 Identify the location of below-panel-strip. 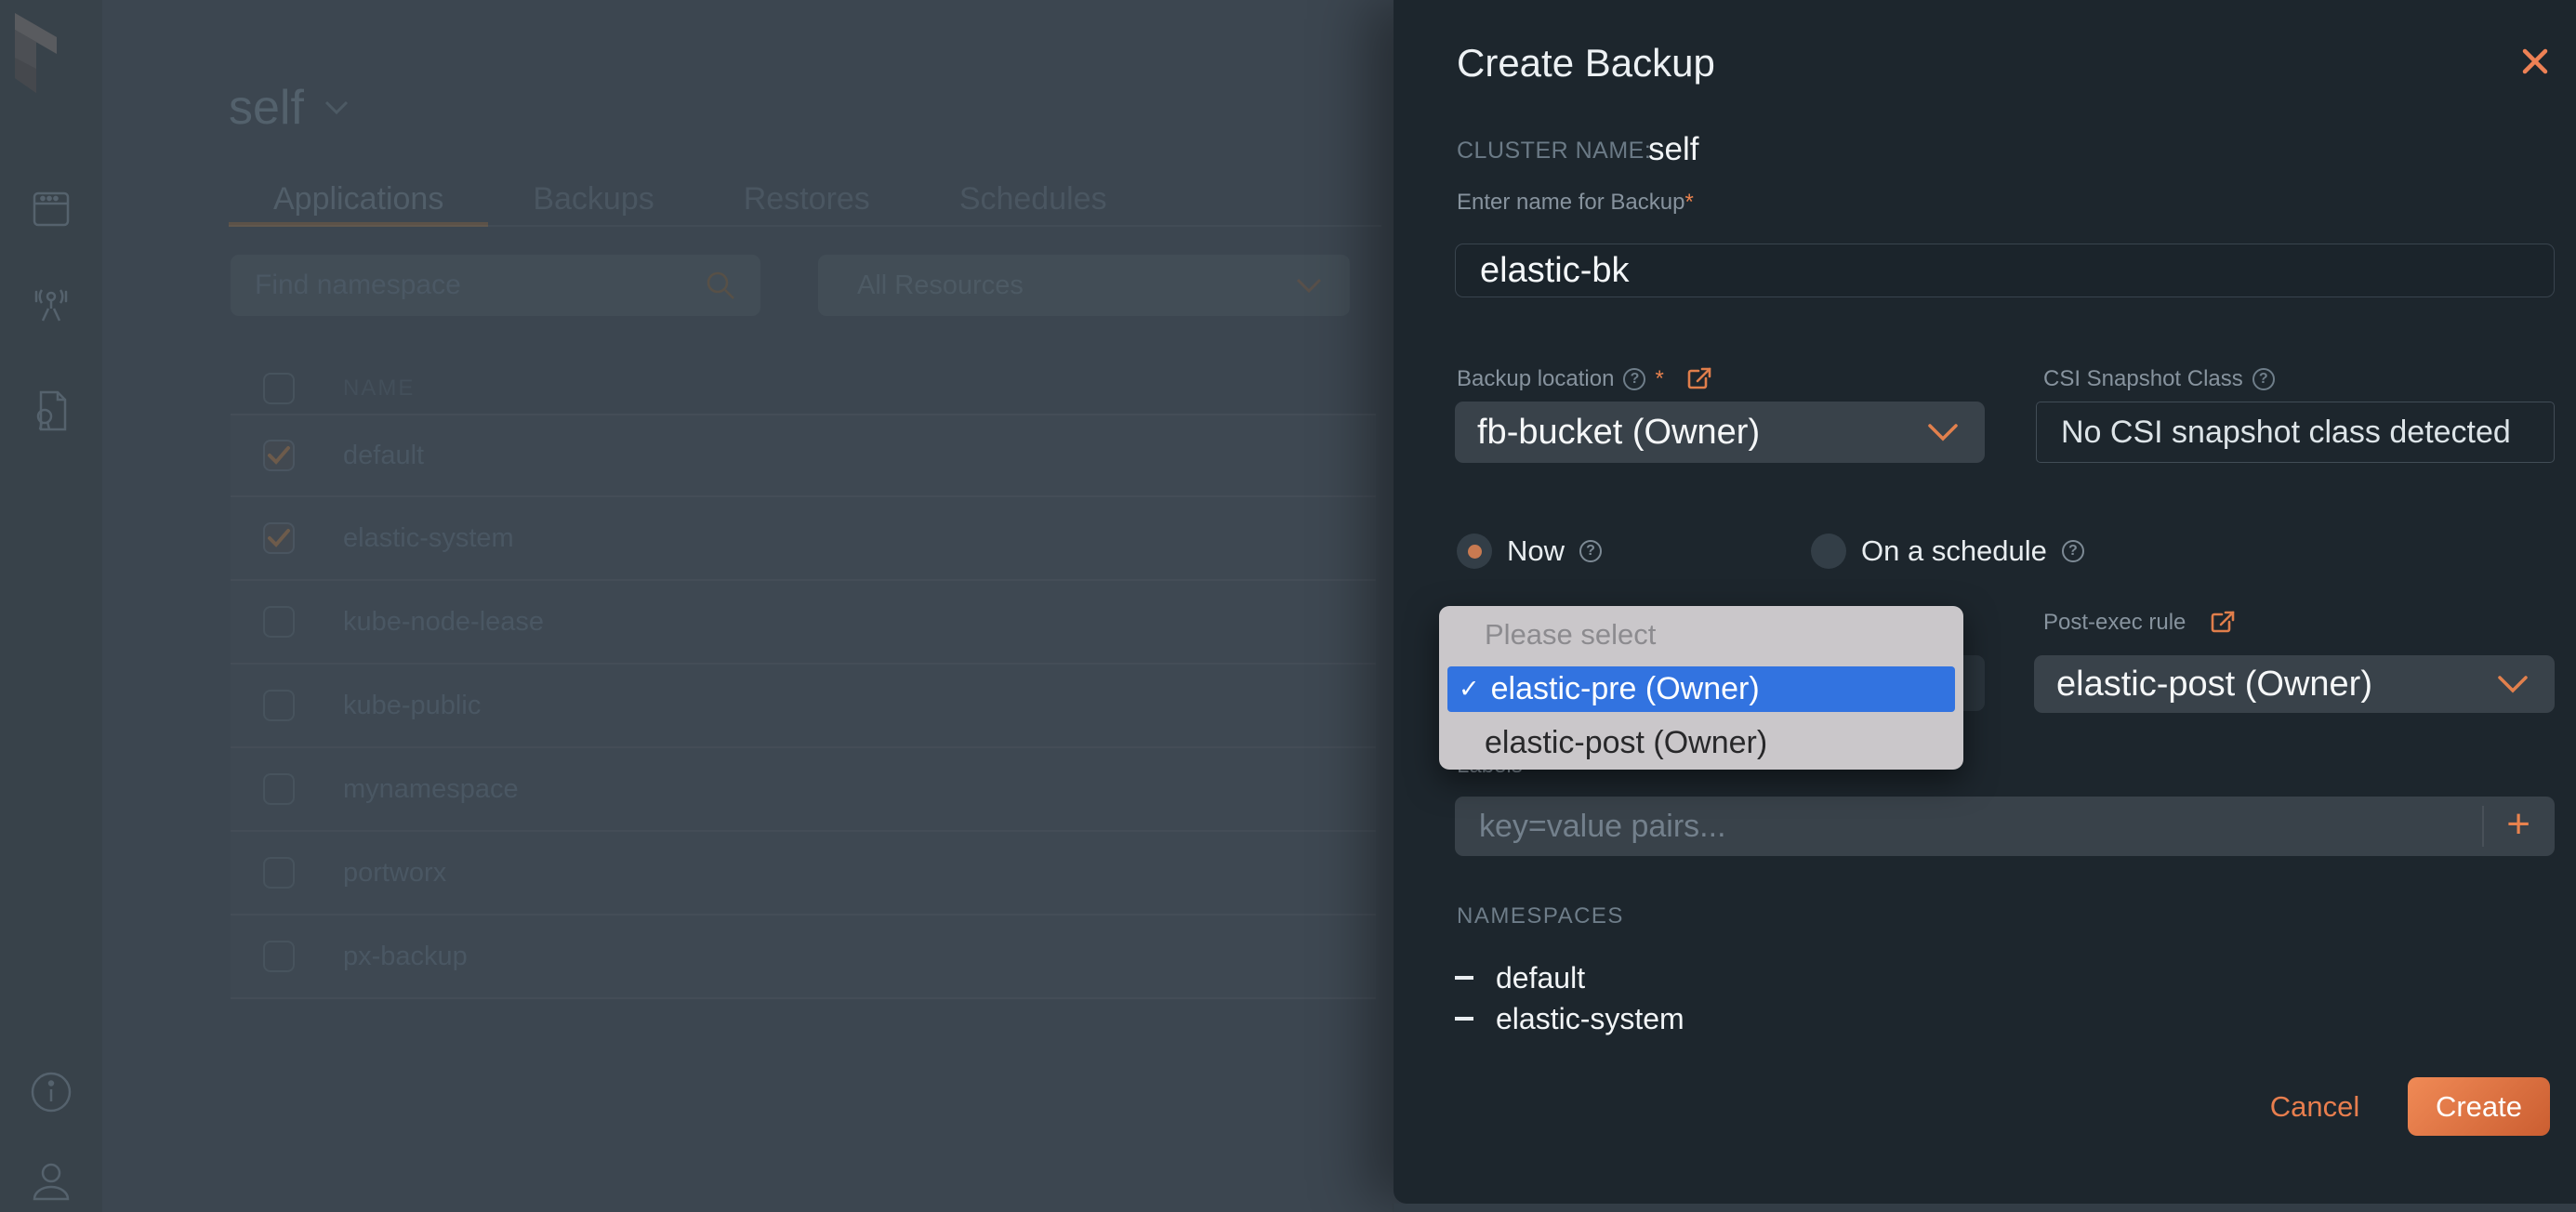
(1985, 1208).